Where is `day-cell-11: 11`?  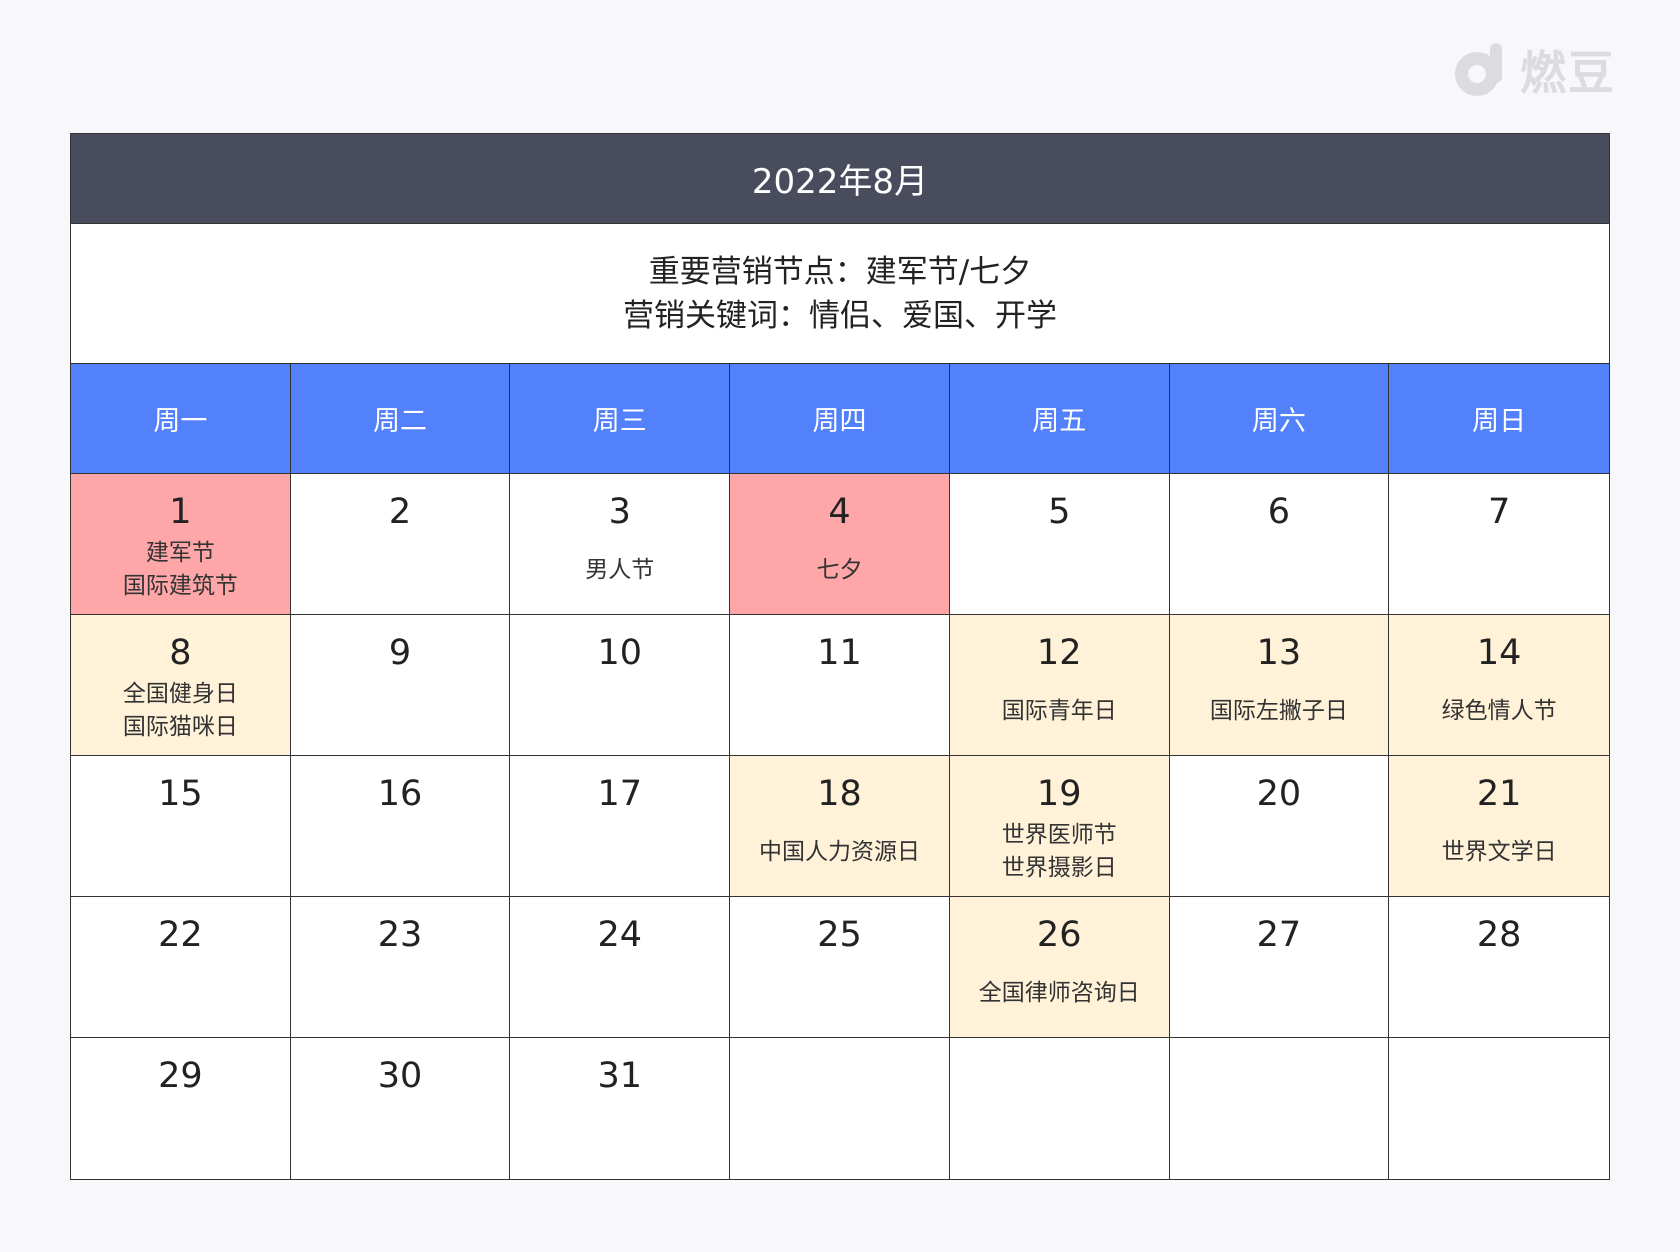
day-cell-11: 11 is located at coordinates (840, 685).